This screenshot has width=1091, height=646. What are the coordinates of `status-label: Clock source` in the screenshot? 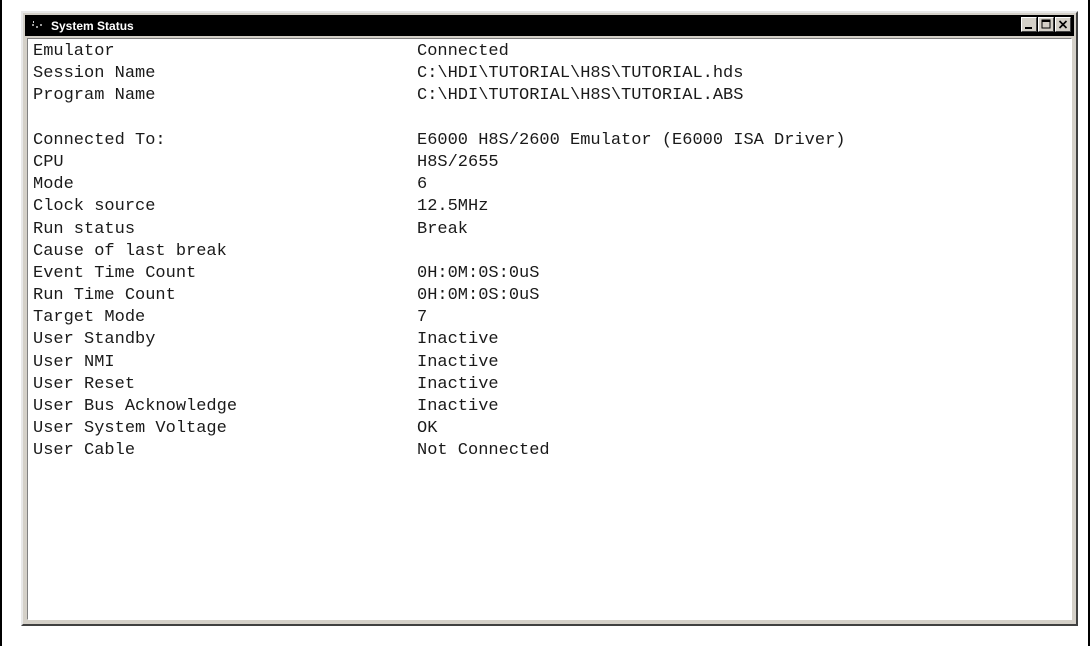 It's located at (94, 207).